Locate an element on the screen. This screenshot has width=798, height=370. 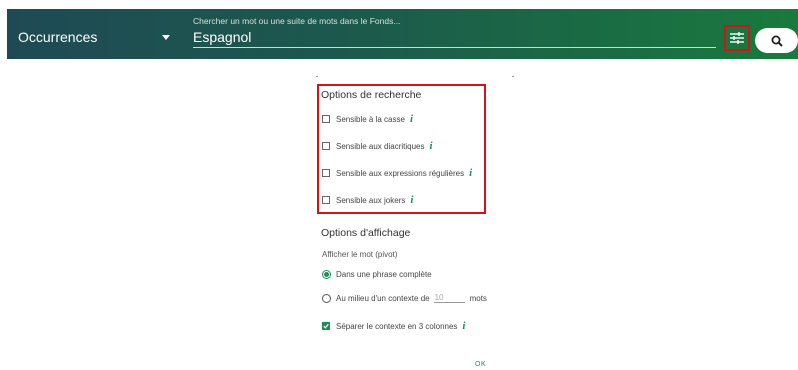
check-icon is located at coordinates (326, 326).